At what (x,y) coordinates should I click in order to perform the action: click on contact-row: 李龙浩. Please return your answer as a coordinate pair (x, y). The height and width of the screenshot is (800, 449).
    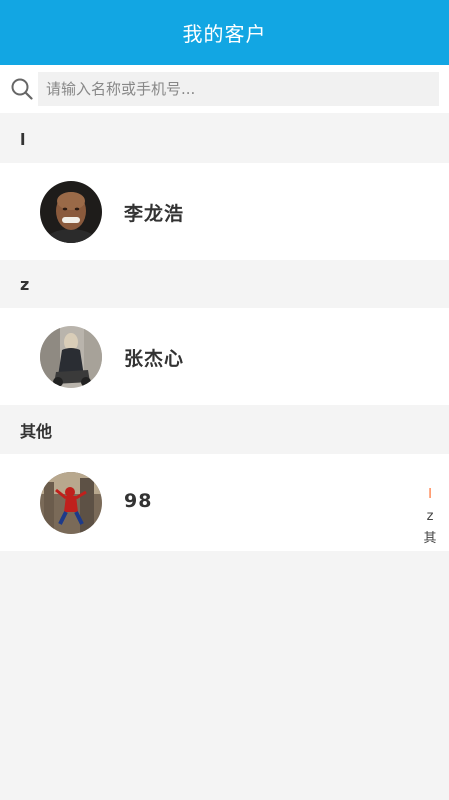
    Looking at the image, I should click on (224, 211).